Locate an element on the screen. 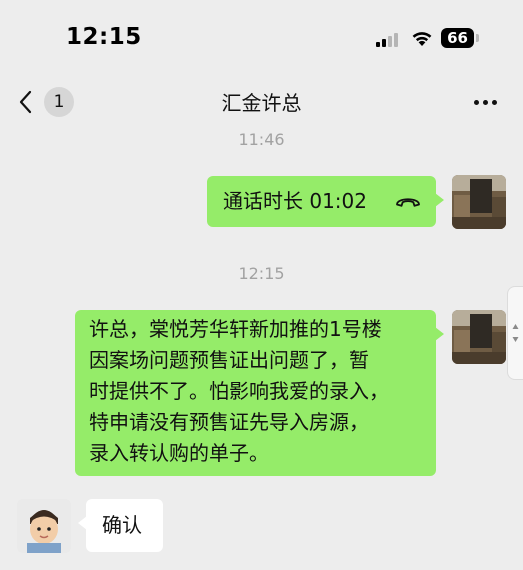 Image resolution: width=523 pixels, height=570 pixels. call-duration-text: 通话时长 01:02 is located at coordinates (295, 201).